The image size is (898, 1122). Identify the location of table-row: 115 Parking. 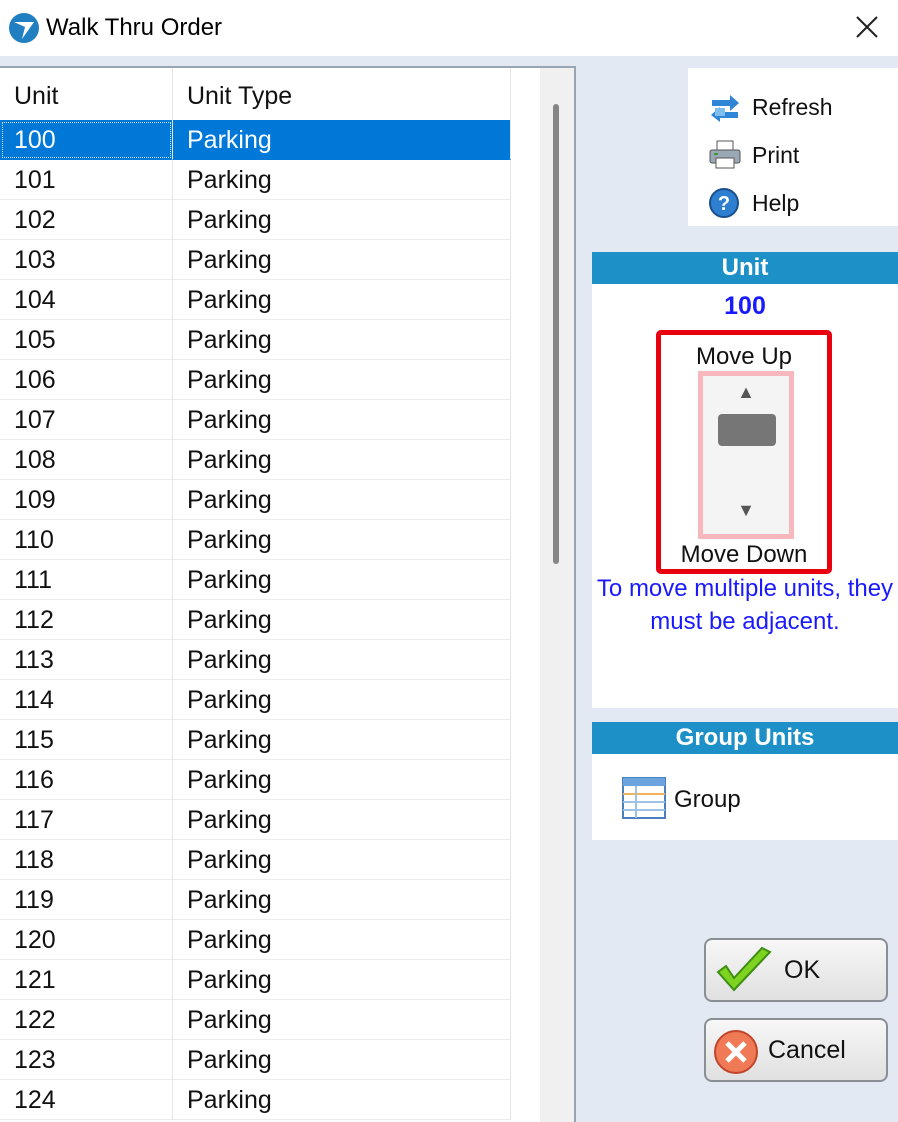
(269, 740).